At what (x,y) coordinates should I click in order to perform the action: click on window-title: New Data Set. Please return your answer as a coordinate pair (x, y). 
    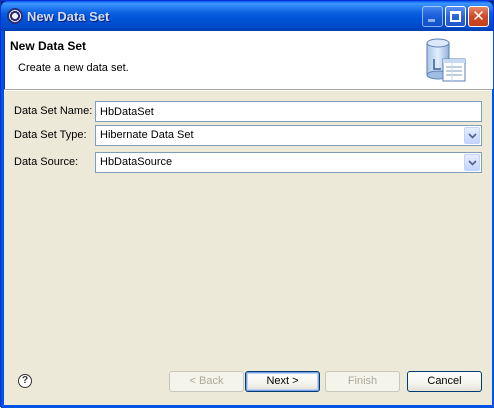
    Looking at the image, I should click on (68, 16).